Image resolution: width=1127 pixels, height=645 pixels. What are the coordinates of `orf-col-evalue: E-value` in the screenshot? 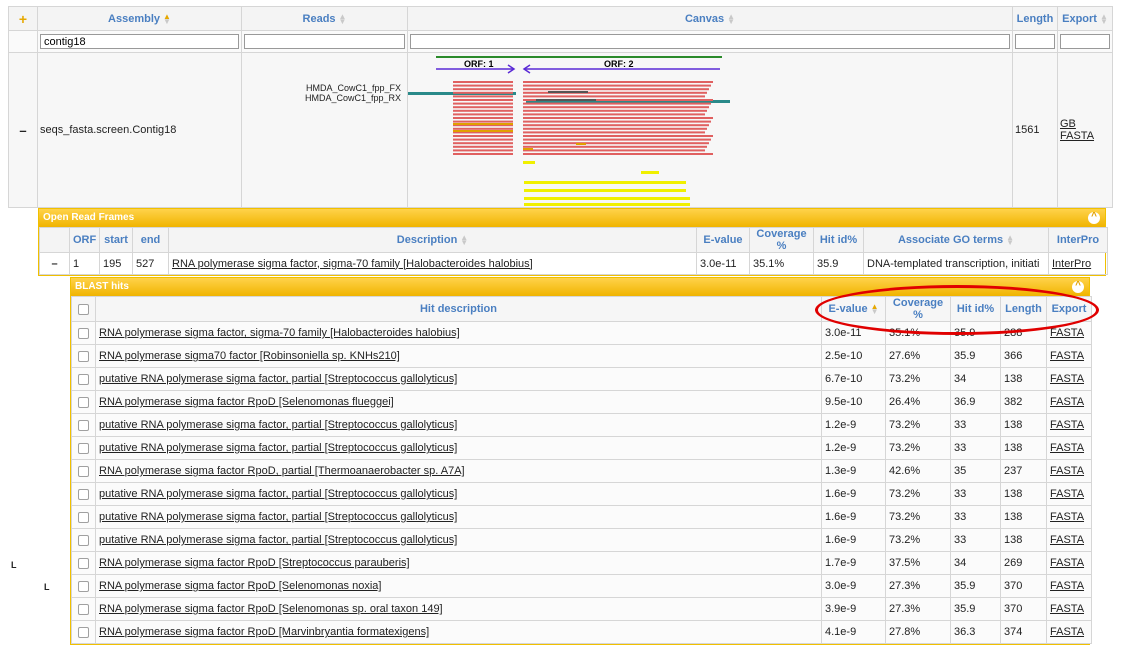 It's located at (723, 240).